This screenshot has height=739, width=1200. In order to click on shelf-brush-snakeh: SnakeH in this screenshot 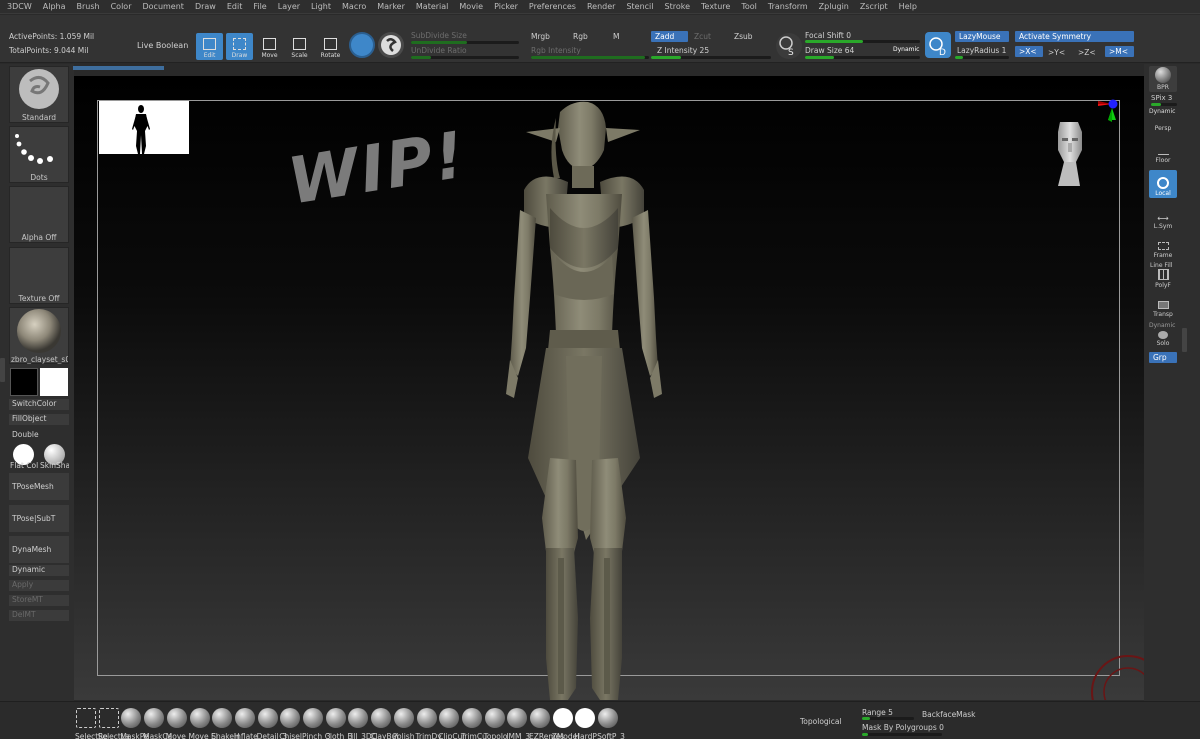, I will do `click(225, 723)`.